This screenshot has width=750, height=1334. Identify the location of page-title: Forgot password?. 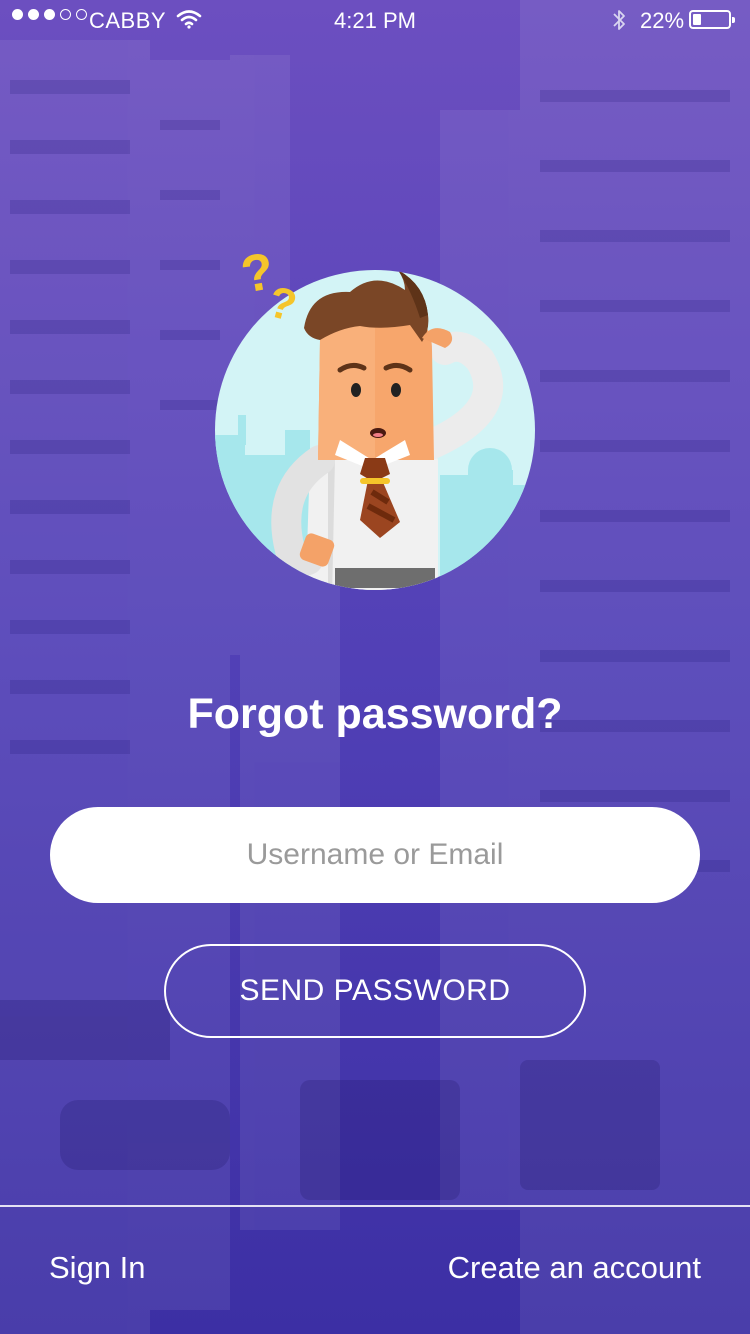
(375, 714).